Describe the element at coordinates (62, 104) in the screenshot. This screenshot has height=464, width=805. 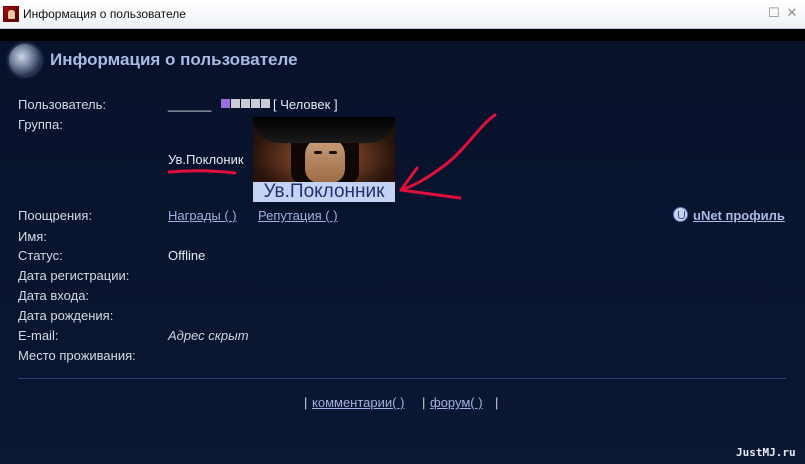
I see `user-label: Пользователь:` at that location.